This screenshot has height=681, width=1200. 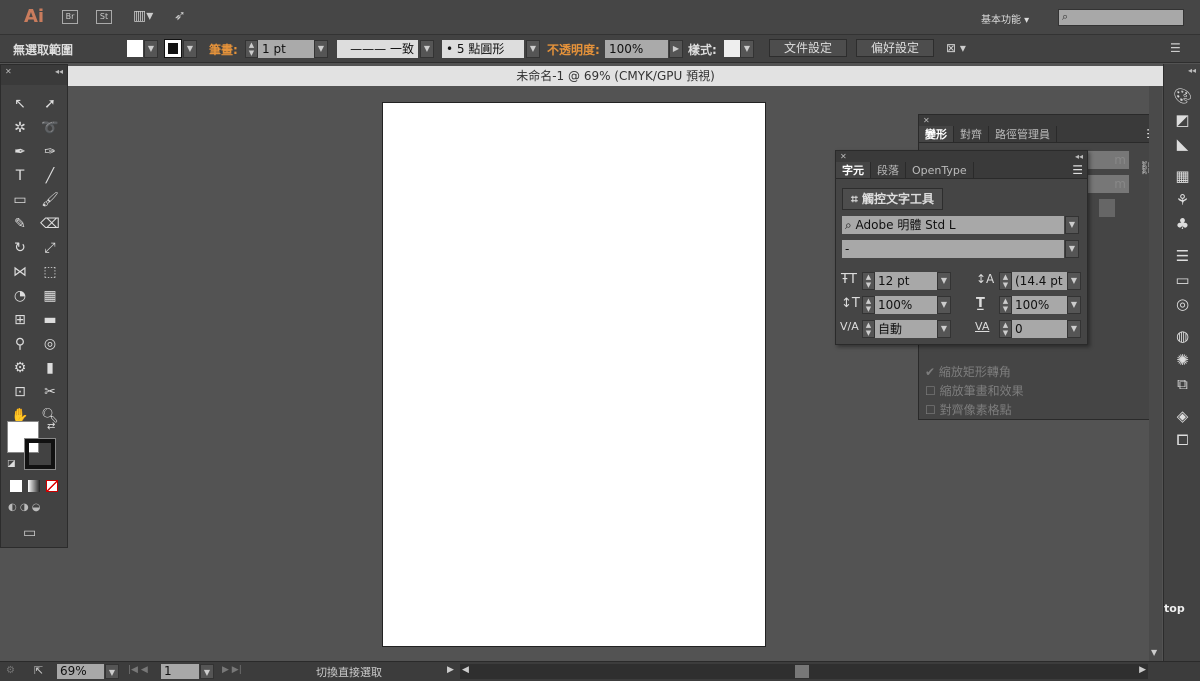 I want to click on font-size-input: 12 pt, so click(x=906, y=281).